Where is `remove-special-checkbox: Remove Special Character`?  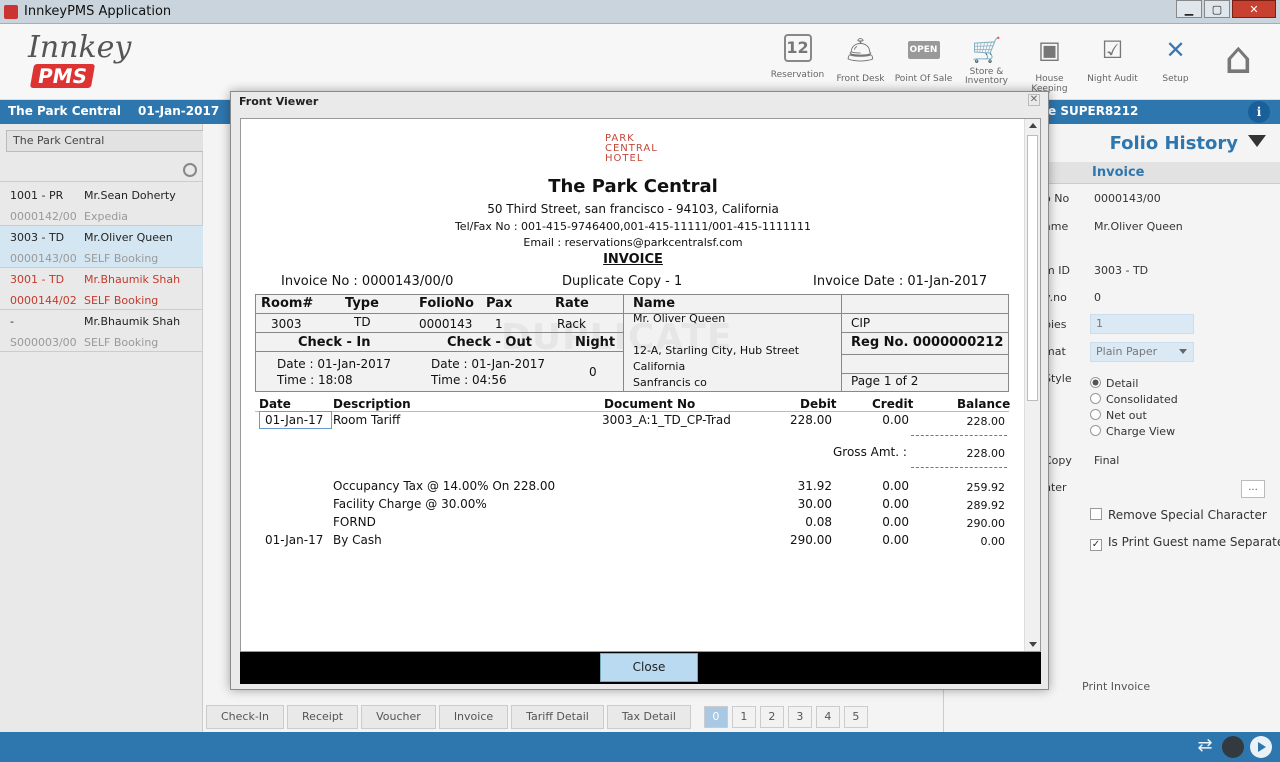 remove-special-checkbox: Remove Special Character is located at coordinates (1178, 515).